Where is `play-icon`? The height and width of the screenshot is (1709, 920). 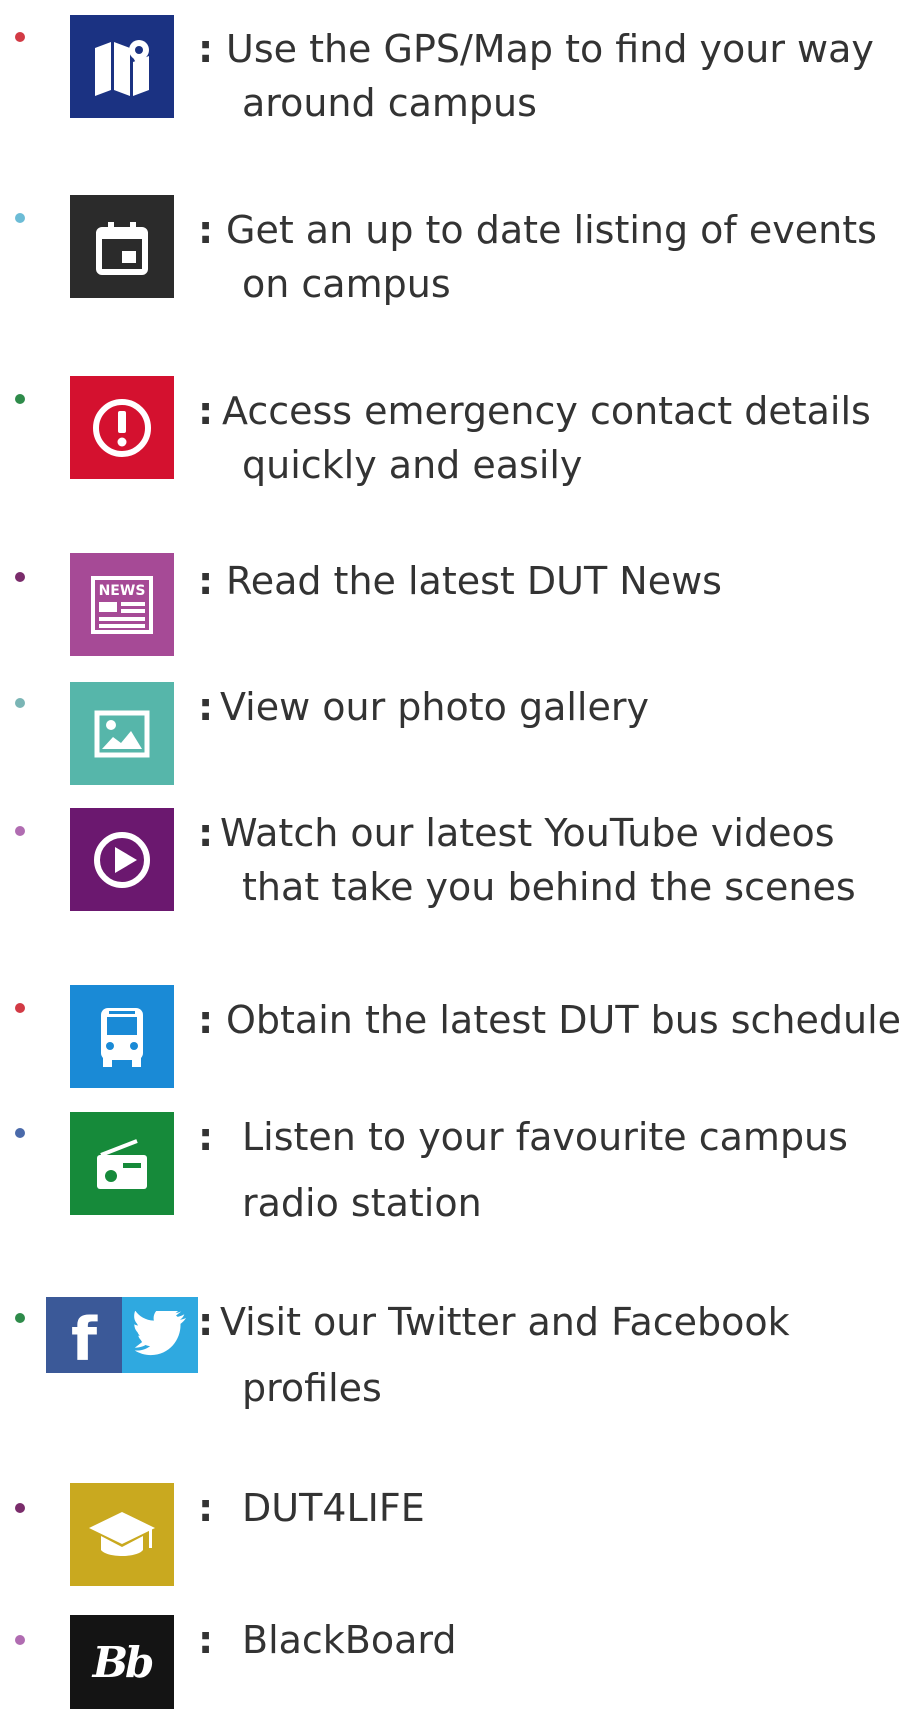 play-icon is located at coordinates (122, 859).